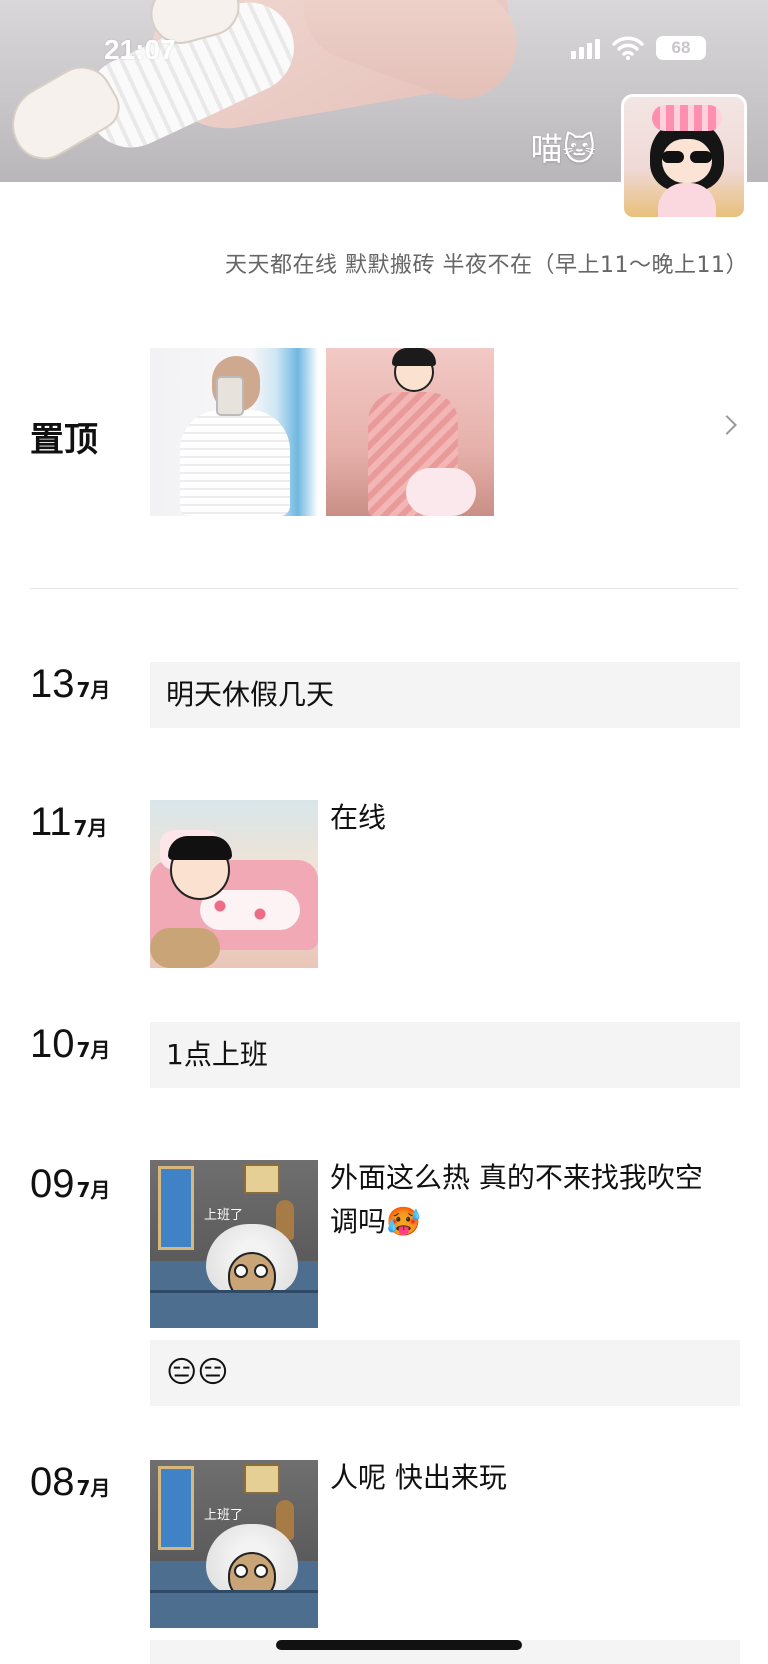 Image resolution: width=768 pixels, height=1664 pixels. Describe the element at coordinates (445, 695) in the screenshot. I see `post-text-card: 明天休假几天` at that location.